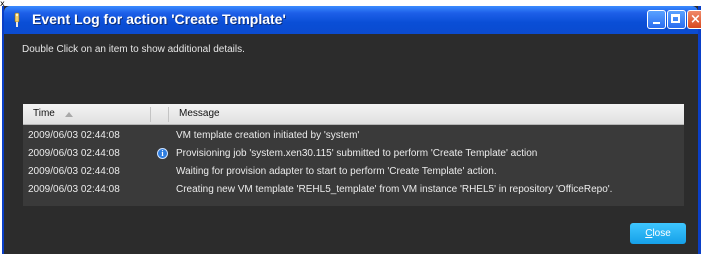 Image resolution: width=701 pixels, height=254 pixels. What do you see at coordinates (168, 114) in the screenshot?
I see `column-separator` at bounding box center [168, 114].